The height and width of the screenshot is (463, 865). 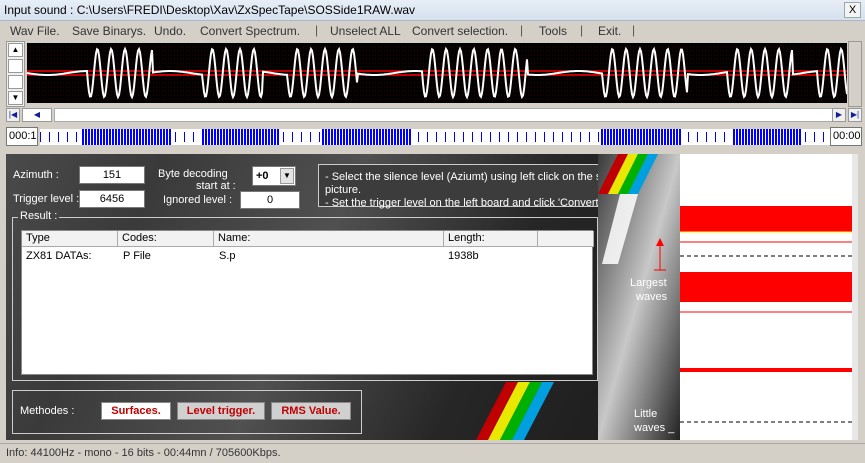 I want to click on sound-waveform, so click(x=437, y=73).